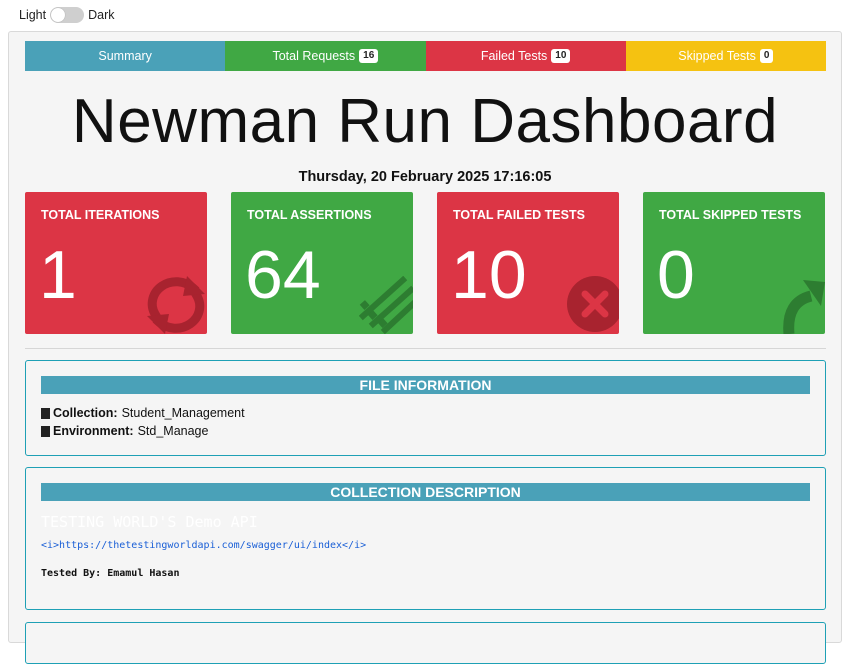  Describe the element at coordinates (314, 56) in the screenshot. I see `tab-total-requests-label: Total Requests` at that location.